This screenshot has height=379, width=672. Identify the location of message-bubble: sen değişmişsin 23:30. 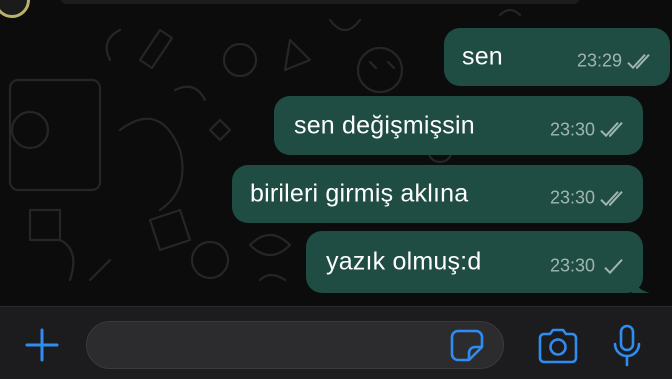
(458, 125).